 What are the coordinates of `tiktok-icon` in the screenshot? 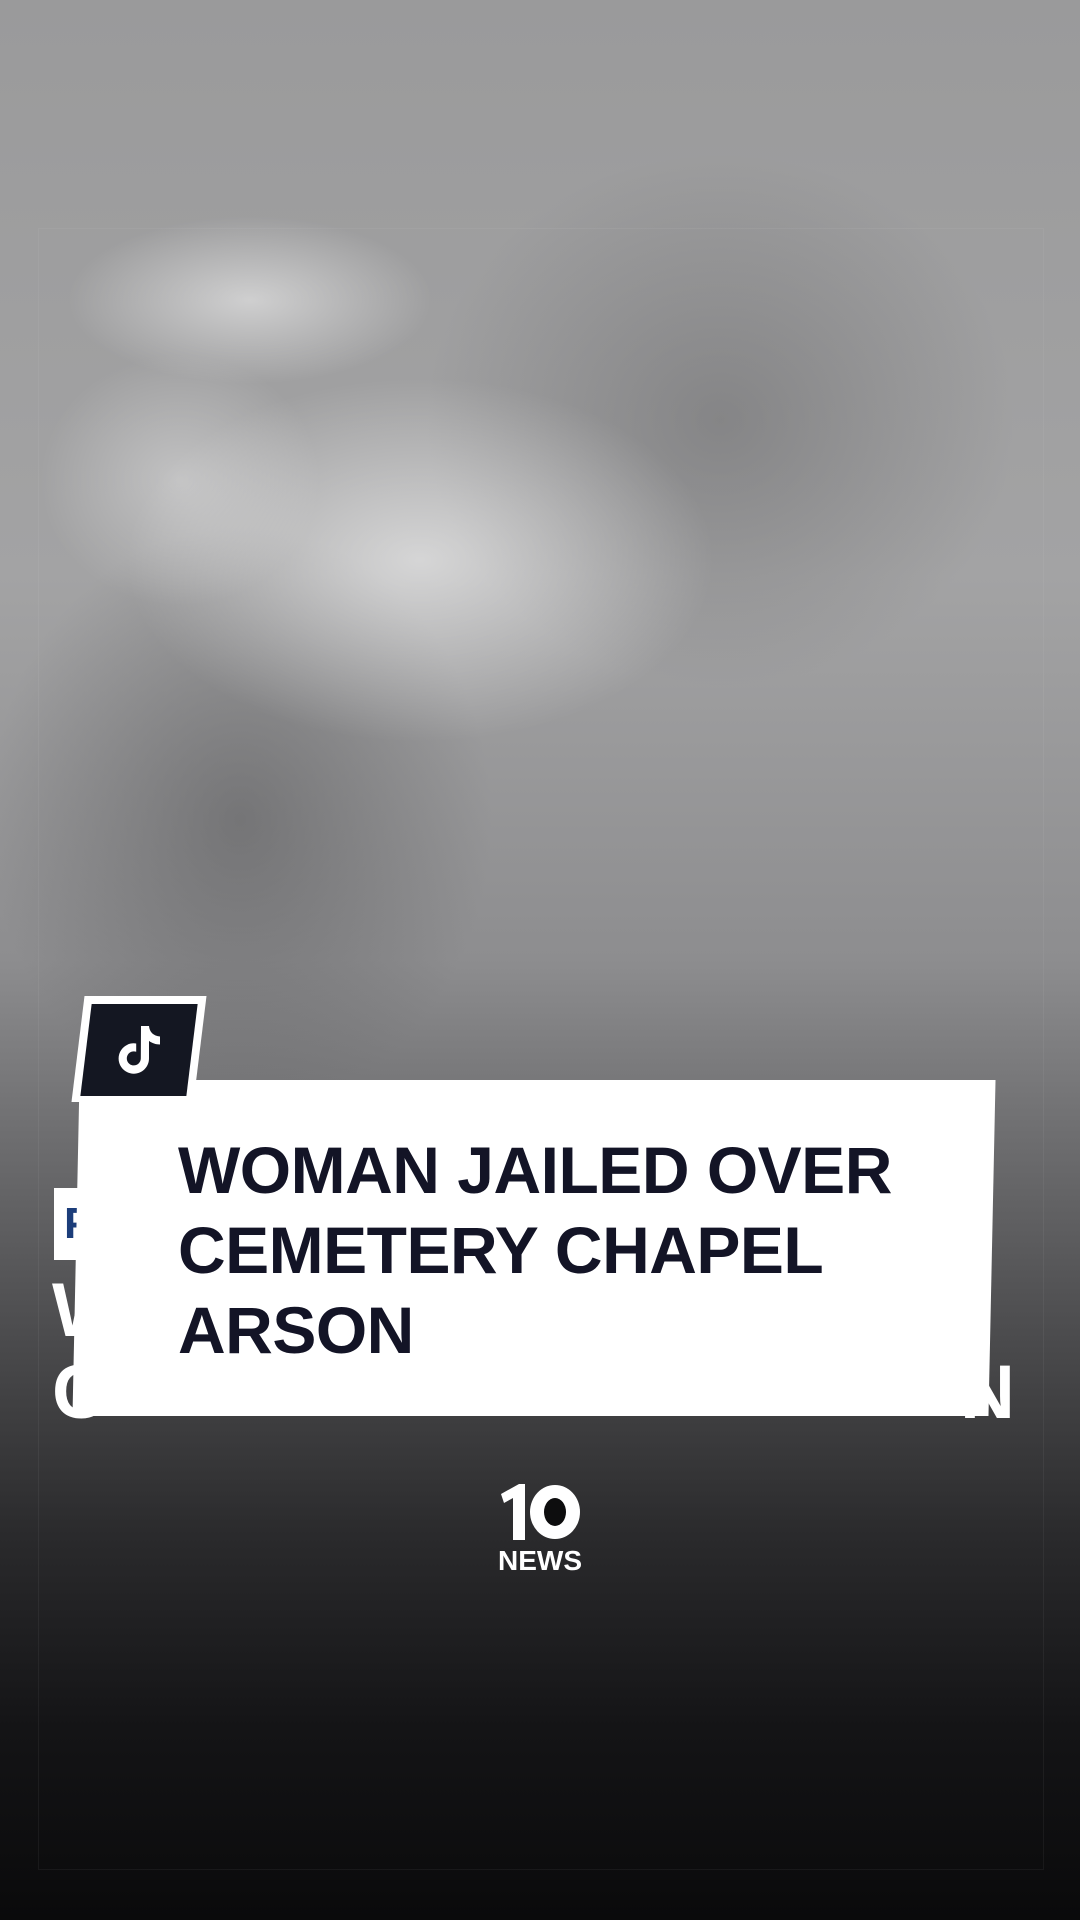 It's located at (139, 1050).